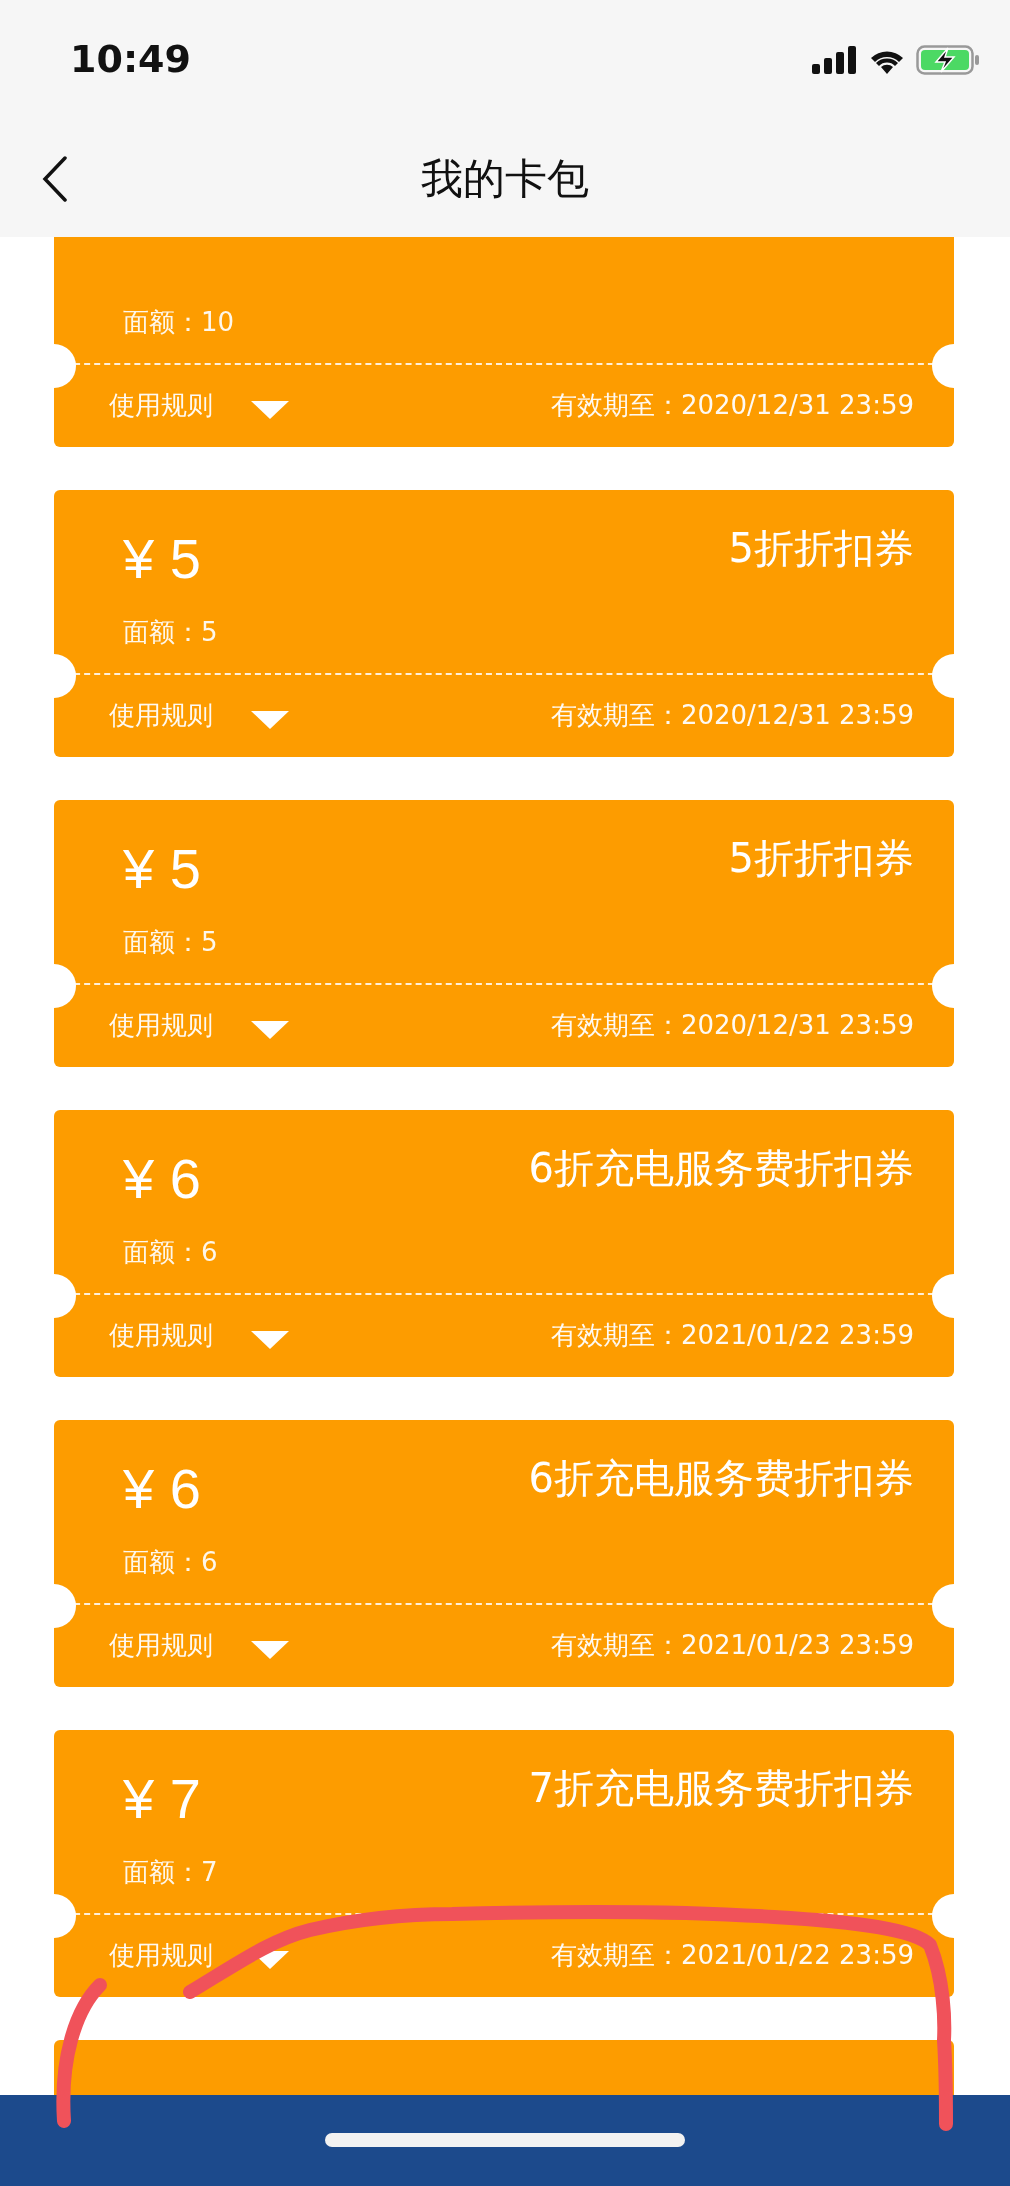 Image resolution: width=1010 pixels, height=2186 pixels. What do you see at coordinates (130, 59) in the screenshot?
I see `status-time: 10:49` at bounding box center [130, 59].